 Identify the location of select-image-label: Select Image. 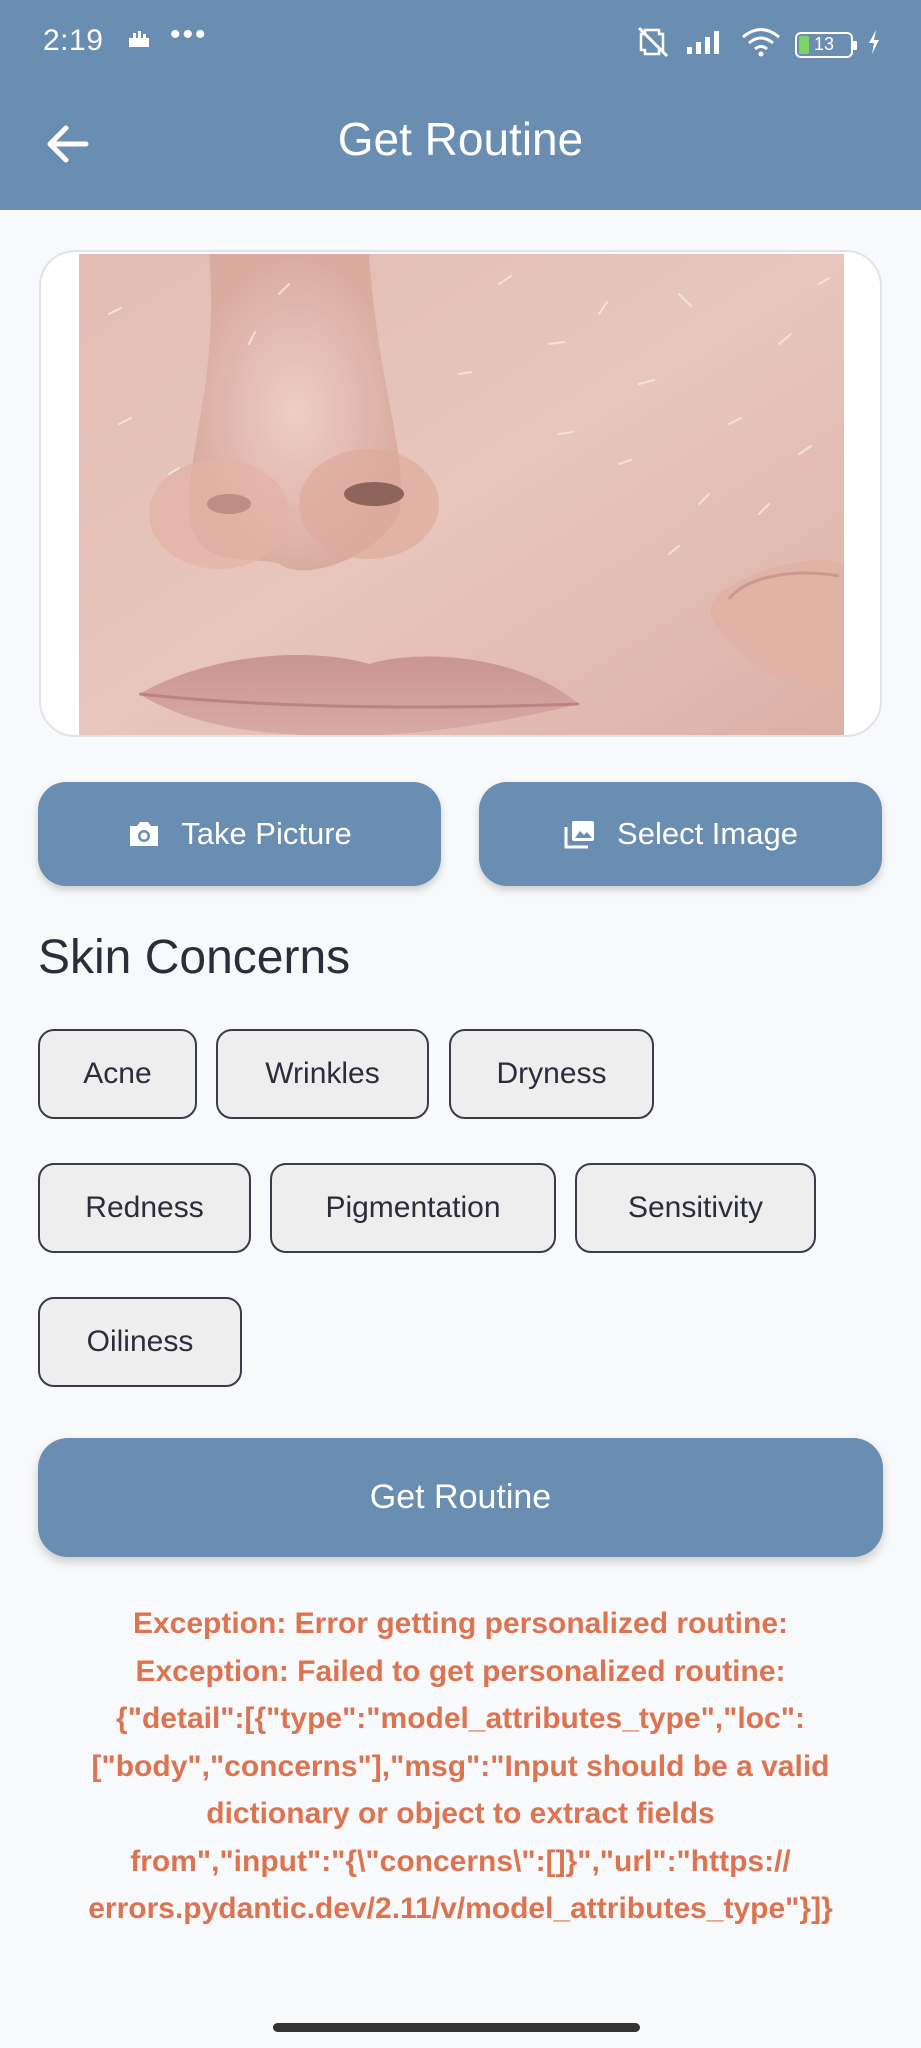
(707, 833).